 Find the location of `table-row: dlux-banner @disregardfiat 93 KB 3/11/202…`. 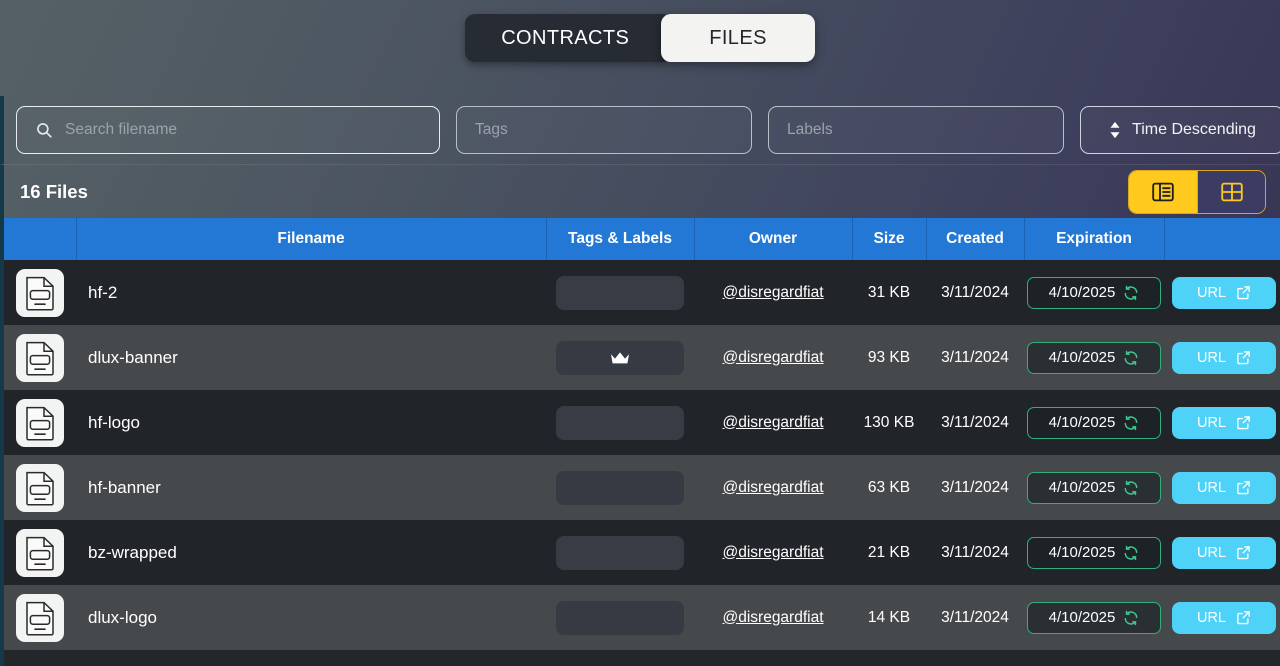

table-row: dlux-banner @disregardfiat 93 KB 3/11/202… is located at coordinates (642, 357).